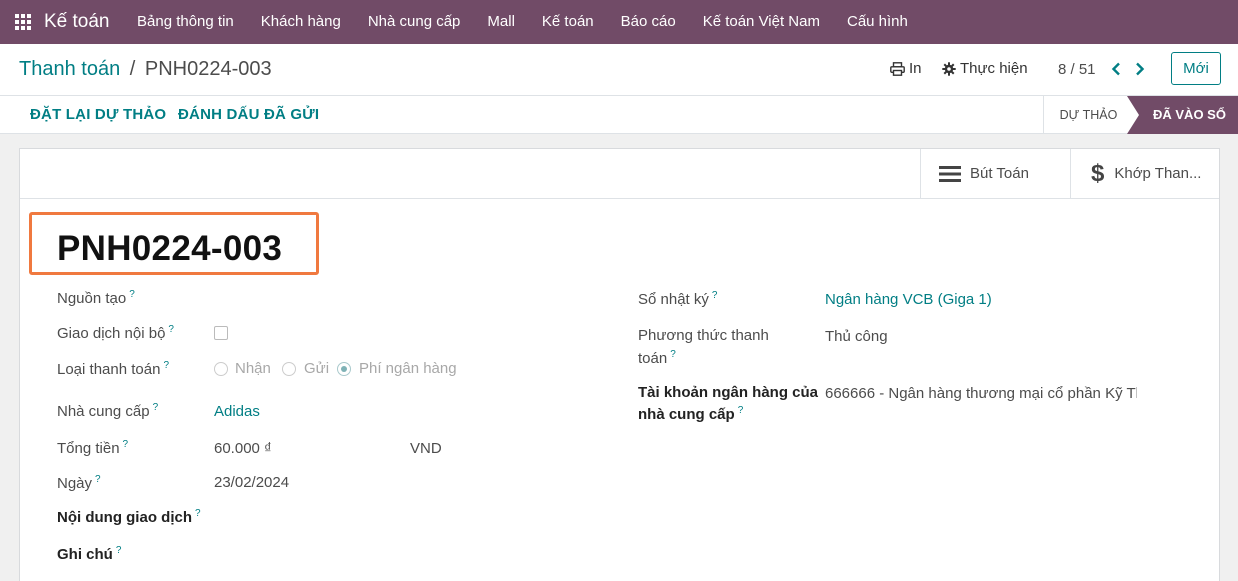  What do you see at coordinates (906, 68) in the screenshot?
I see `print-button: In` at bounding box center [906, 68].